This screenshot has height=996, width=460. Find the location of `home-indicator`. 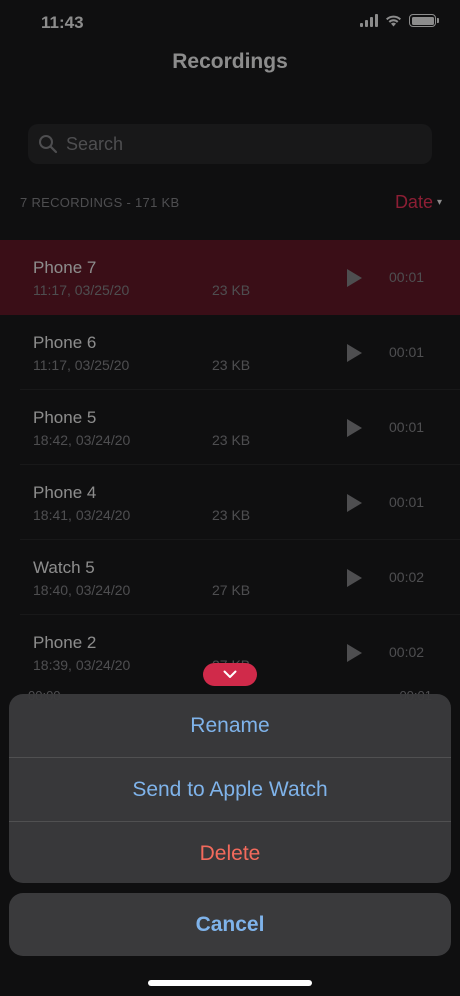

home-indicator is located at coordinates (230, 983).